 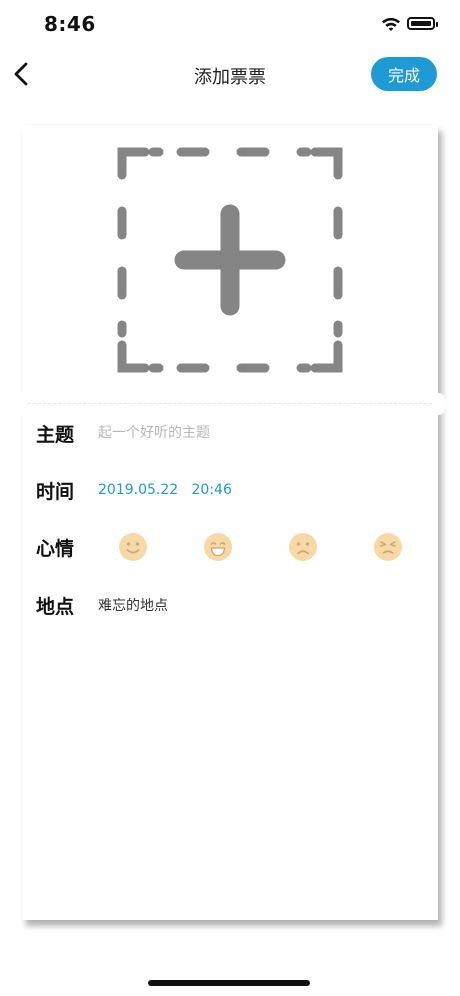 I want to click on mood-annoyed-button, so click(x=388, y=547).